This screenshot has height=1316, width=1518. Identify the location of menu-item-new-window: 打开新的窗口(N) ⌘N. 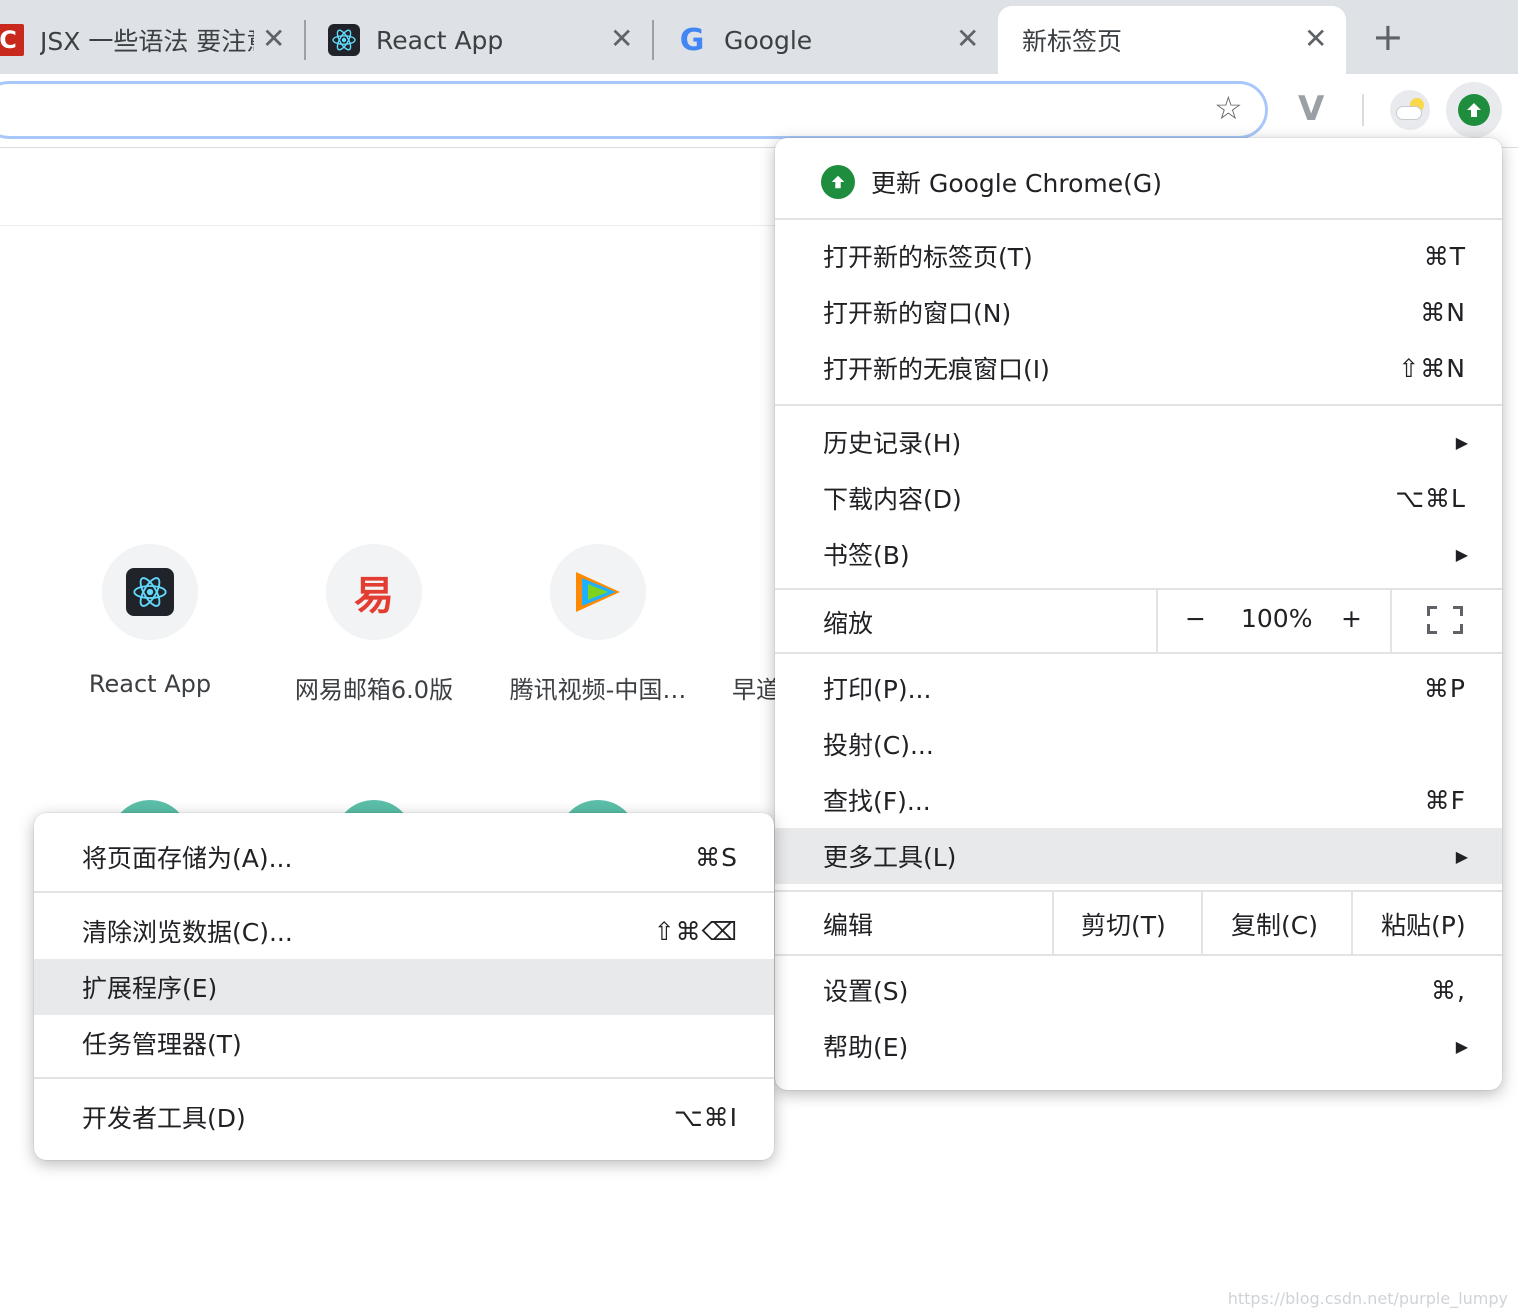
(1138, 312).